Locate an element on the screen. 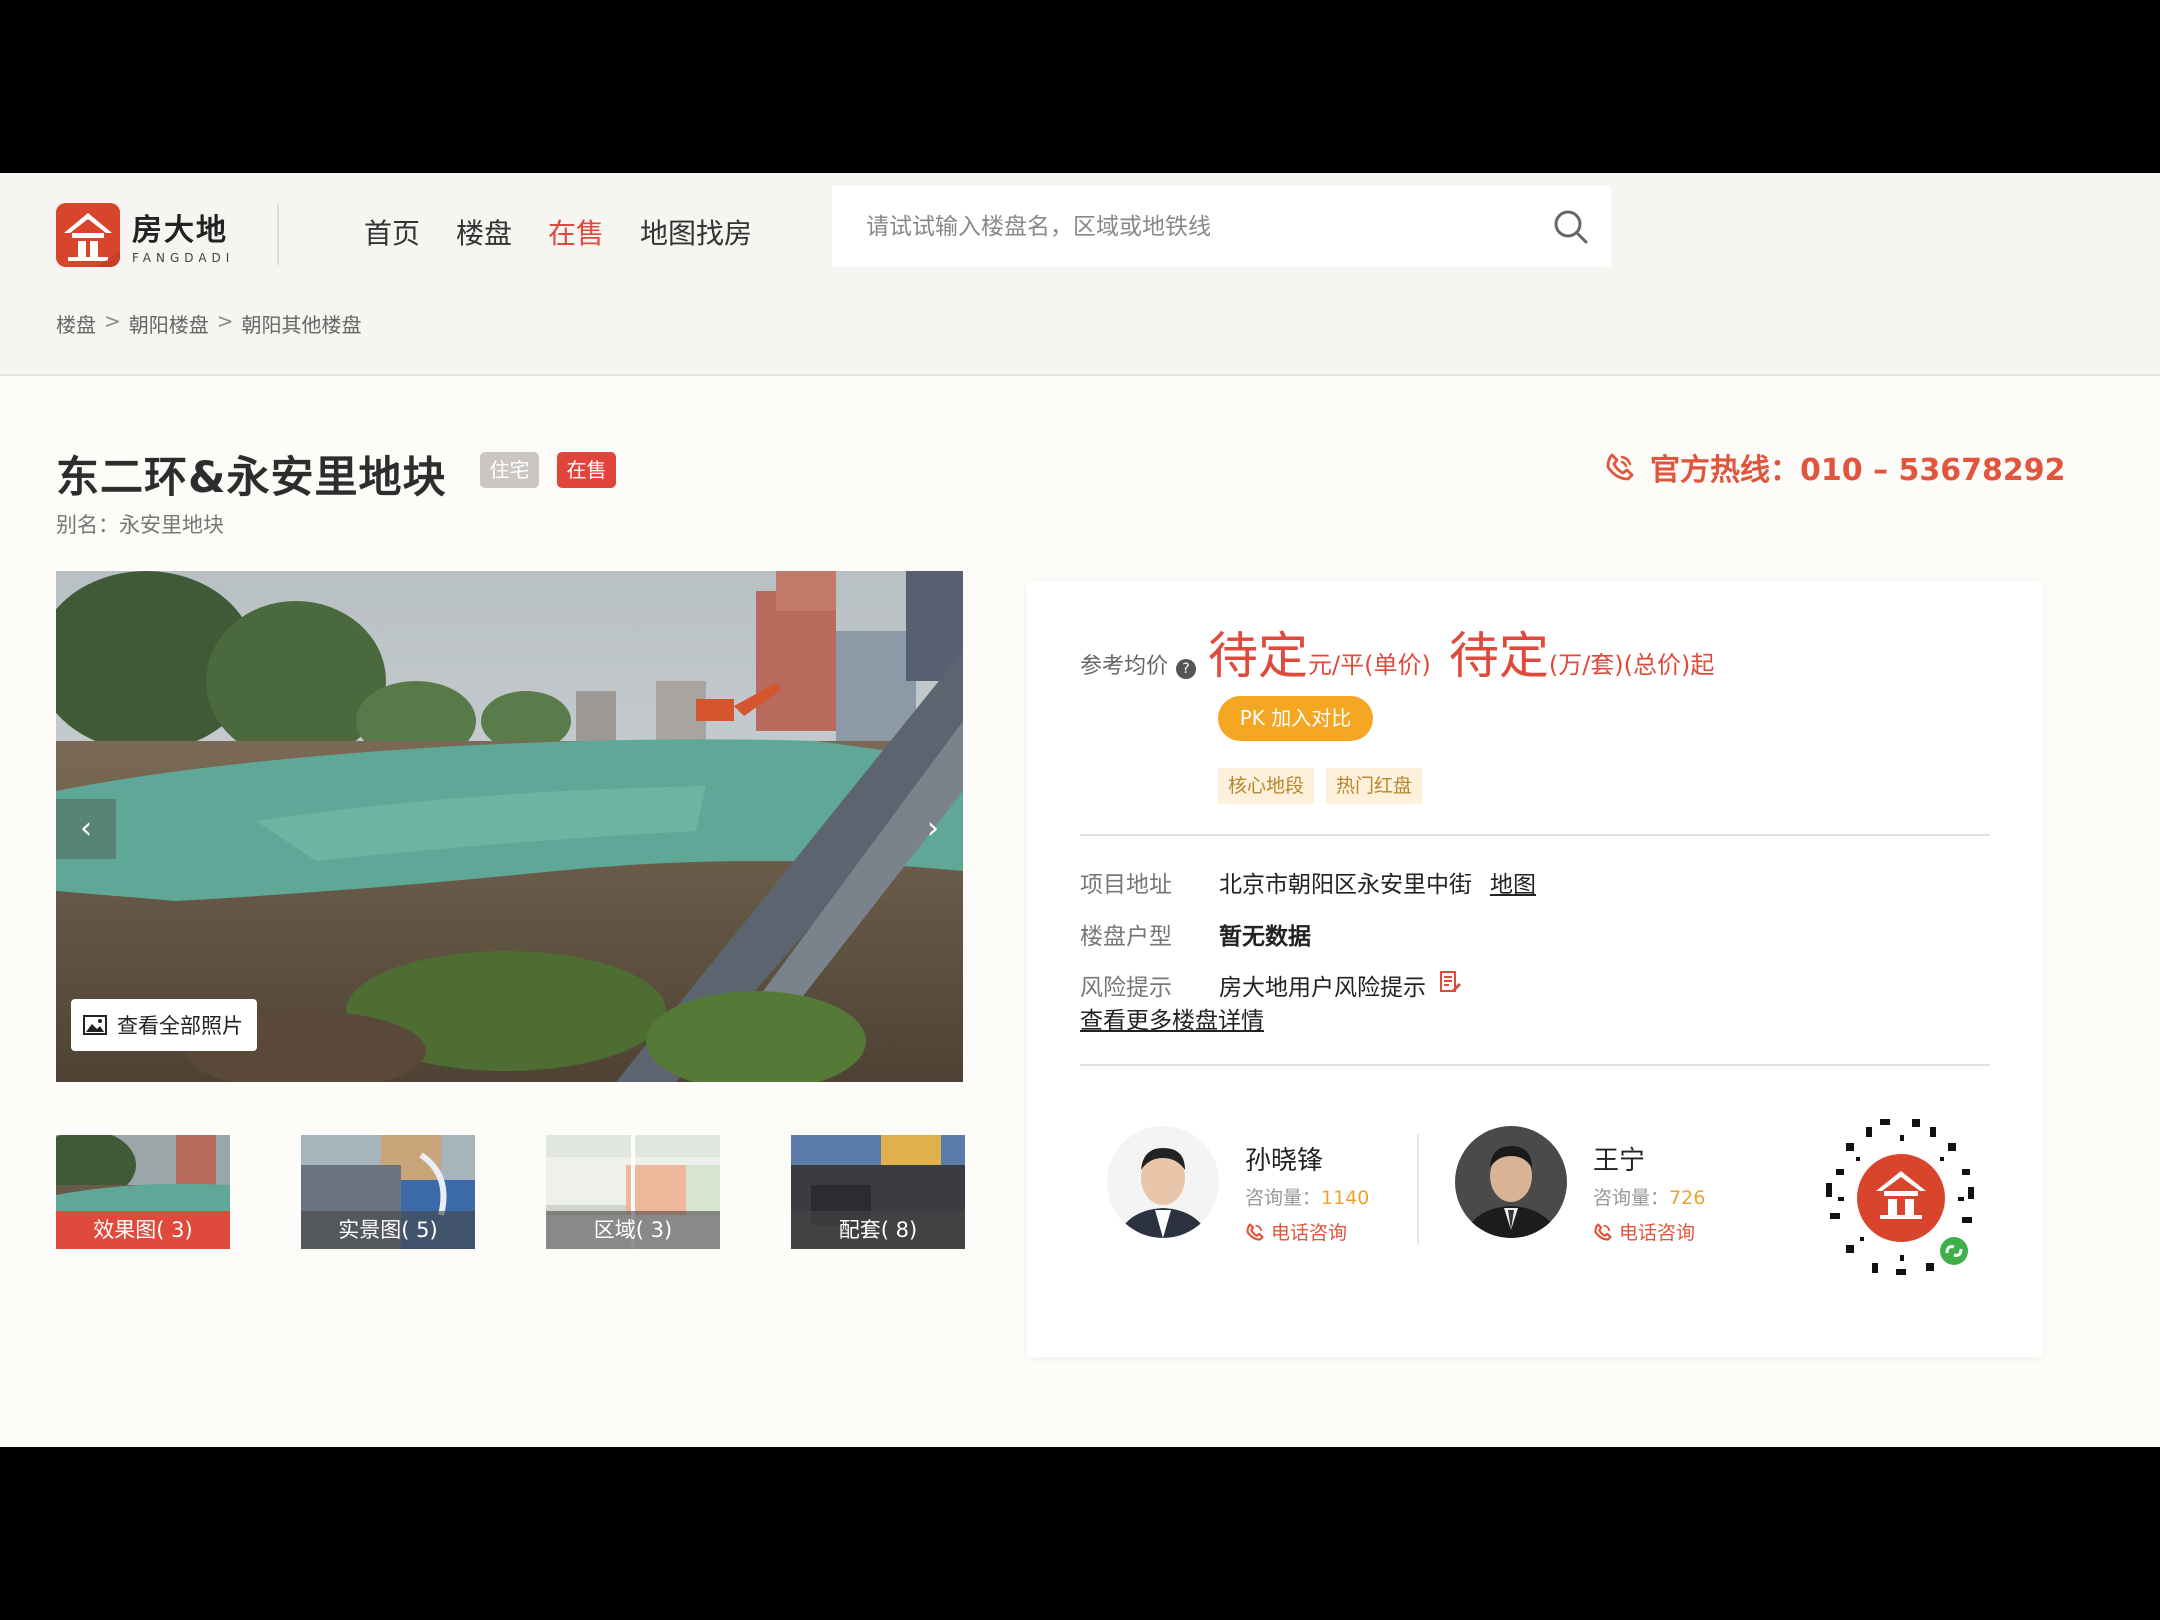 Image resolution: width=2160 pixels, height=1620 pixels. agent-name: 孙晓锋 is located at coordinates (1284, 1161).